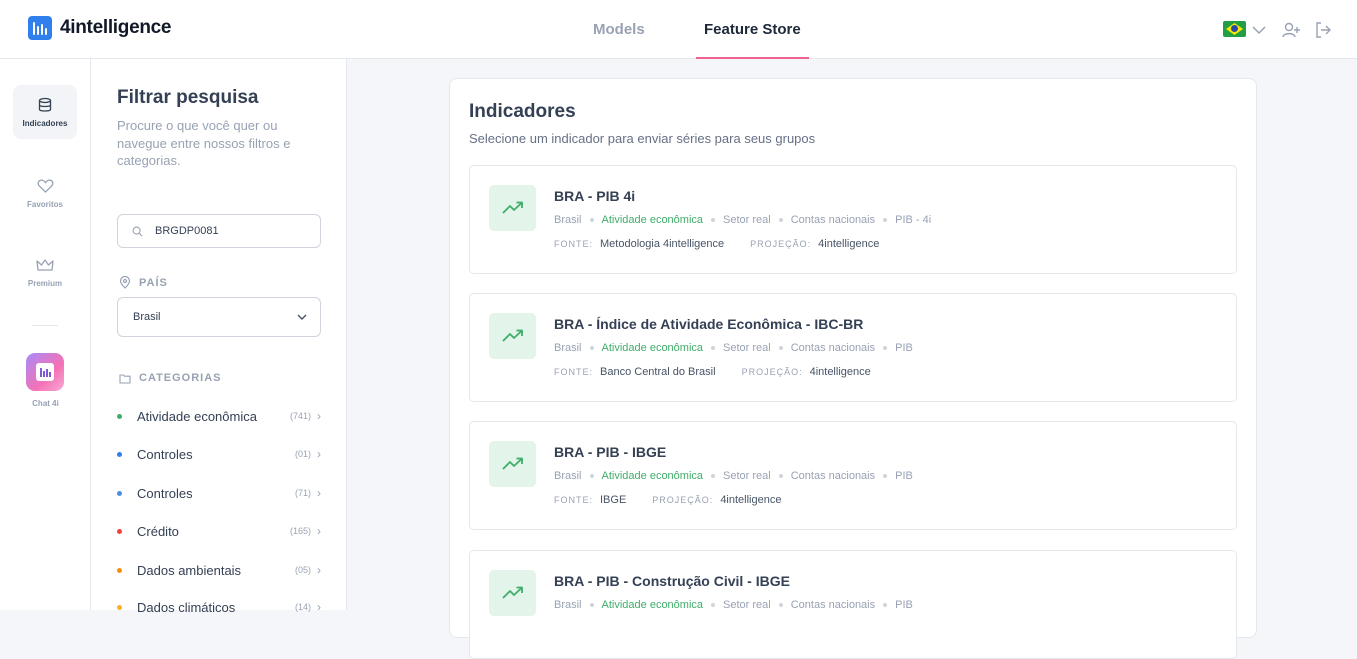  I want to click on source-key: FONTE:, so click(573, 500).